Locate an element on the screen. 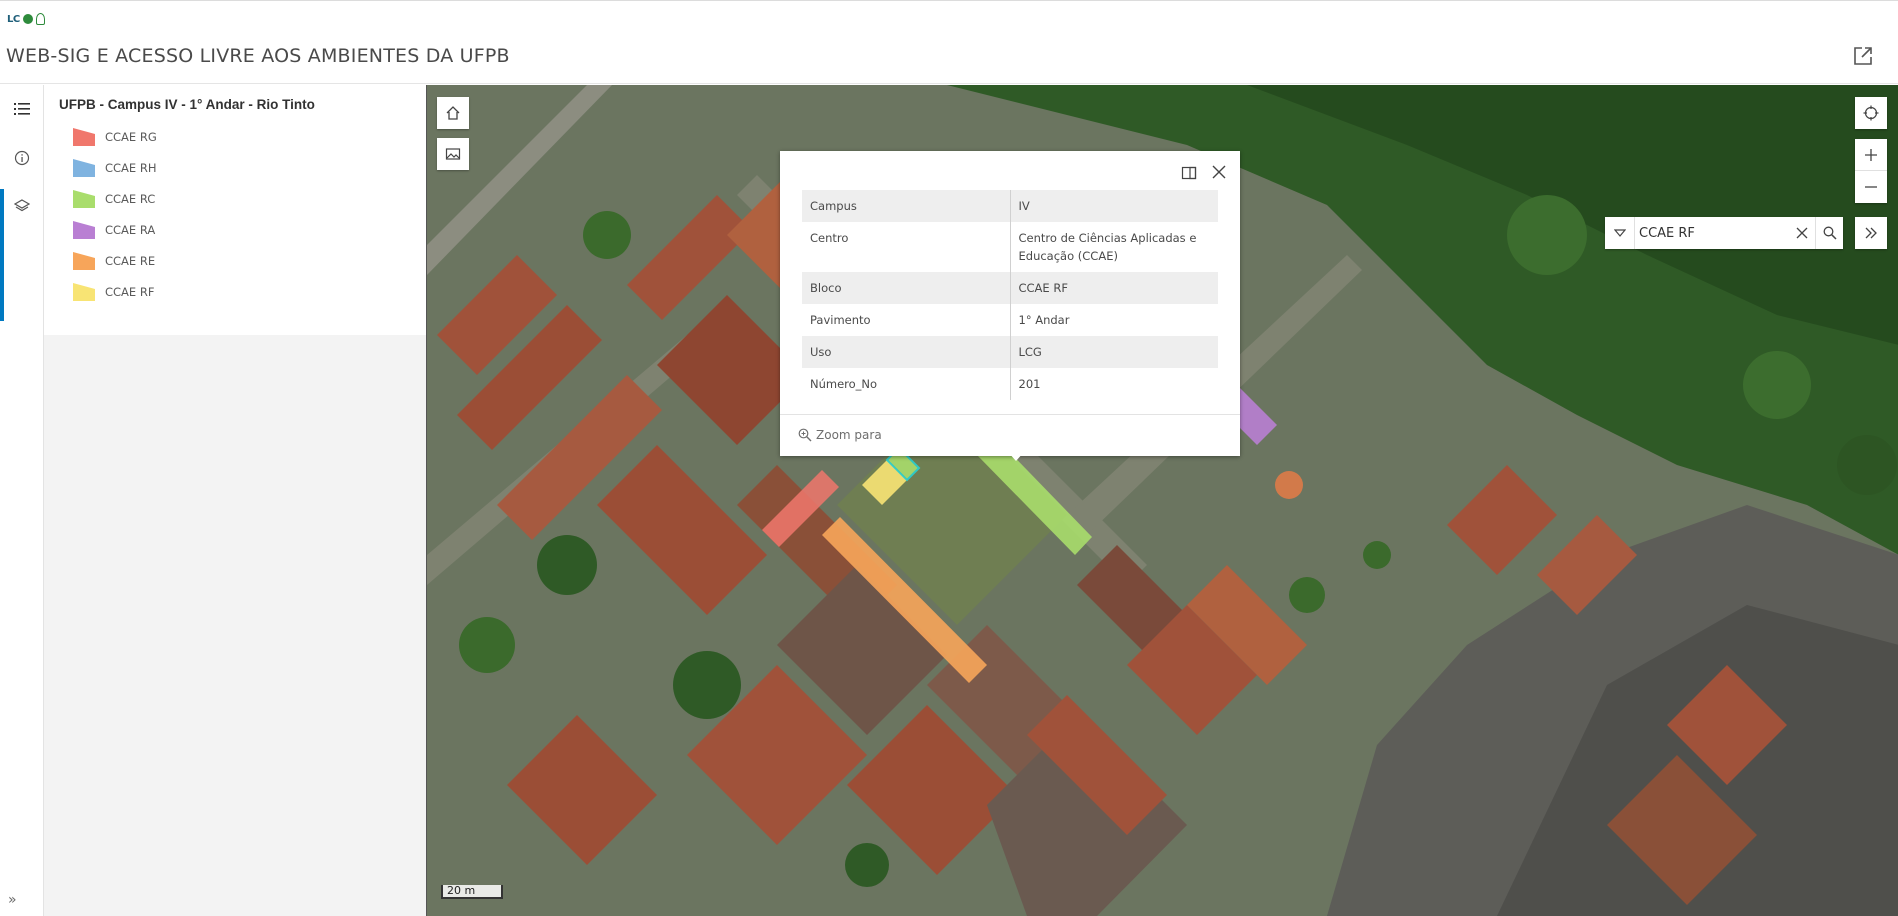 The image size is (1898, 916). basemap-button is located at coordinates (453, 154).